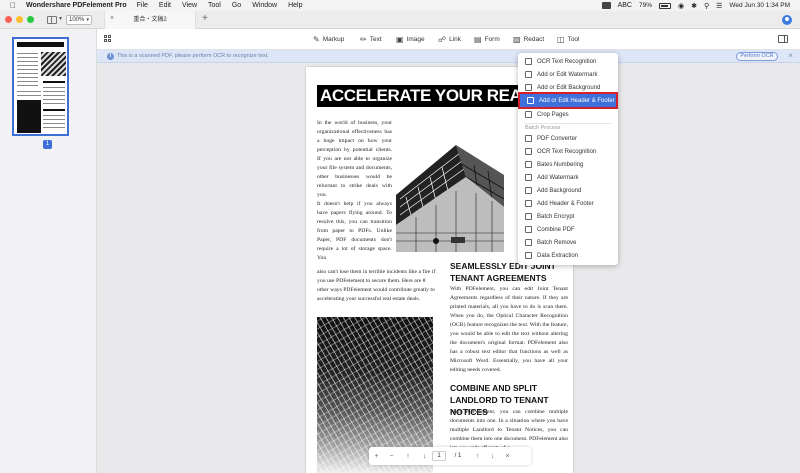 This screenshot has height=473, width=800. I want to click on next-page-icon: ↑, so click(477, 456).